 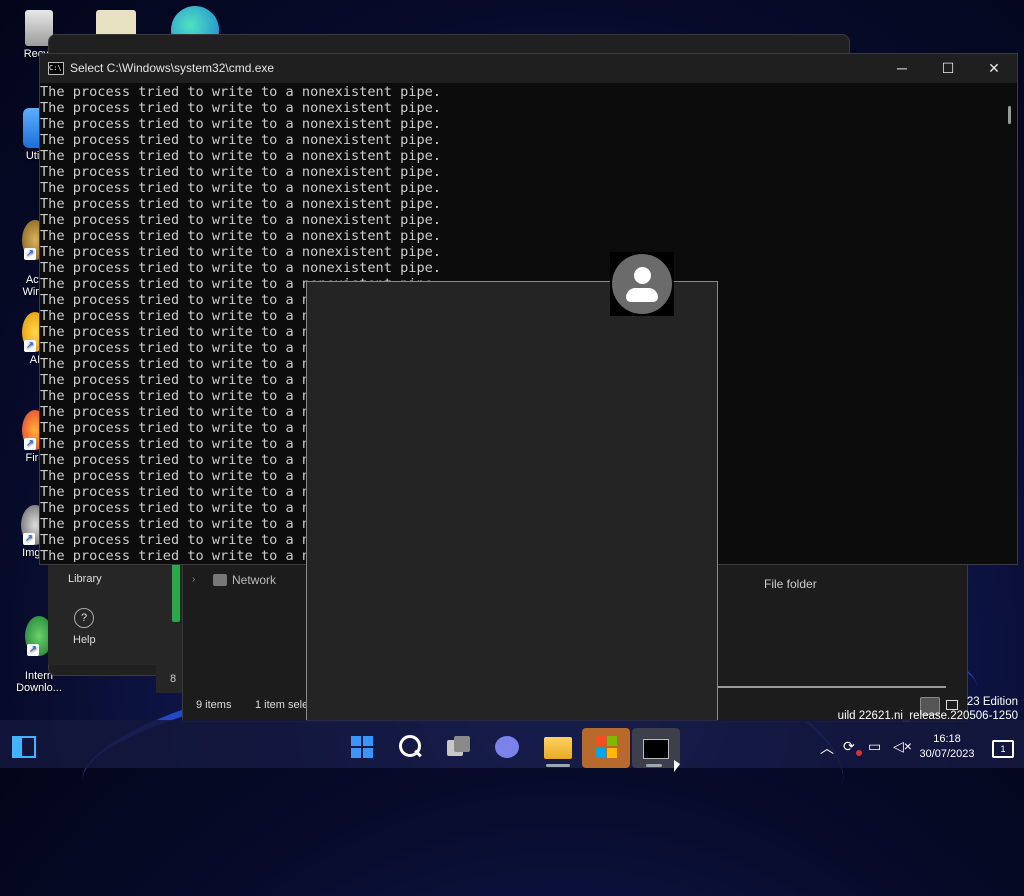 What do you see at coordinates (992, 702) in the screenshot?
I see `watermark-edition: 23 Edition` at bounding box center [992, 702].